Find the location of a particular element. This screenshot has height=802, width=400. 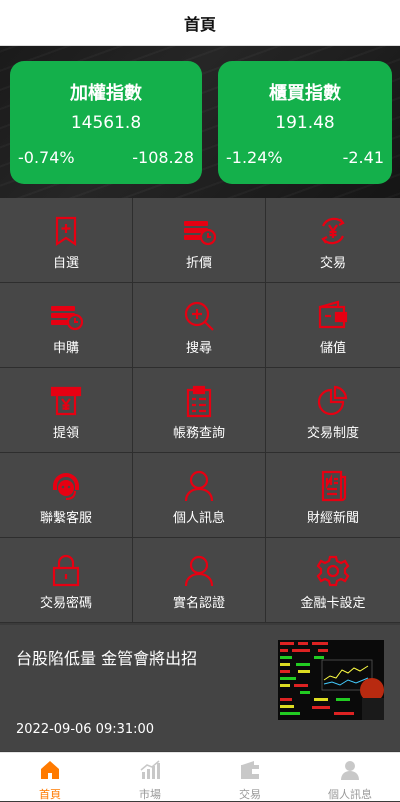

menu-bank-card-settings: 金融卡設定 is located at coordinates (333, 580).